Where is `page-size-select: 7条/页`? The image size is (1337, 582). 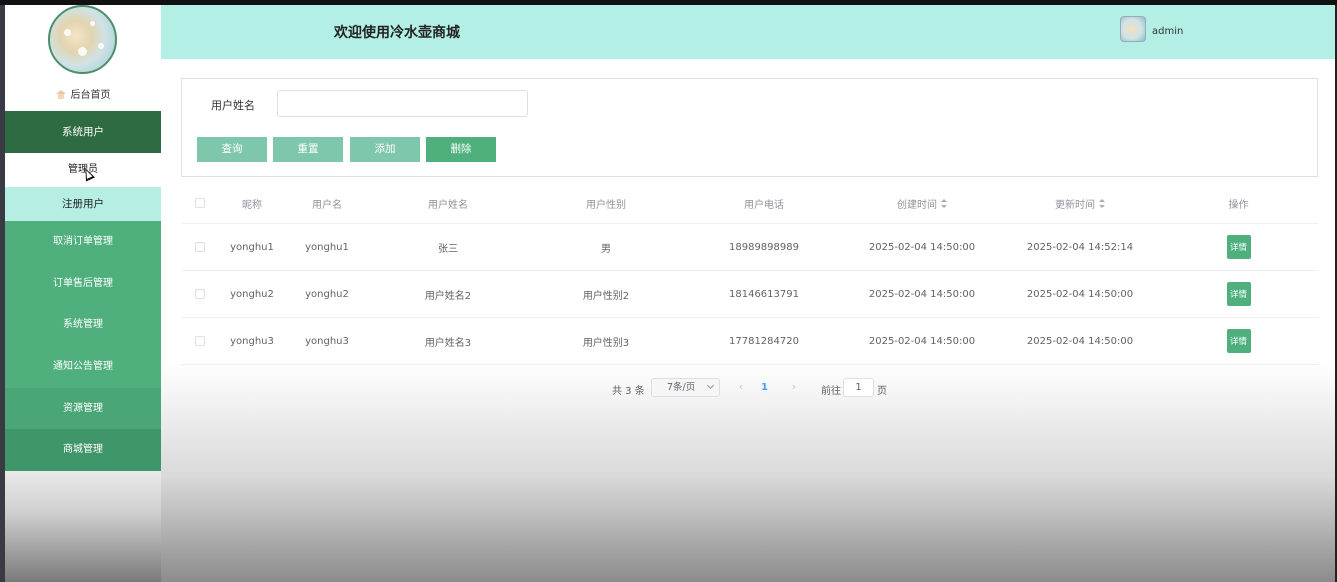
page-size-select: 7条/页 is located at coordinates (685, 387).